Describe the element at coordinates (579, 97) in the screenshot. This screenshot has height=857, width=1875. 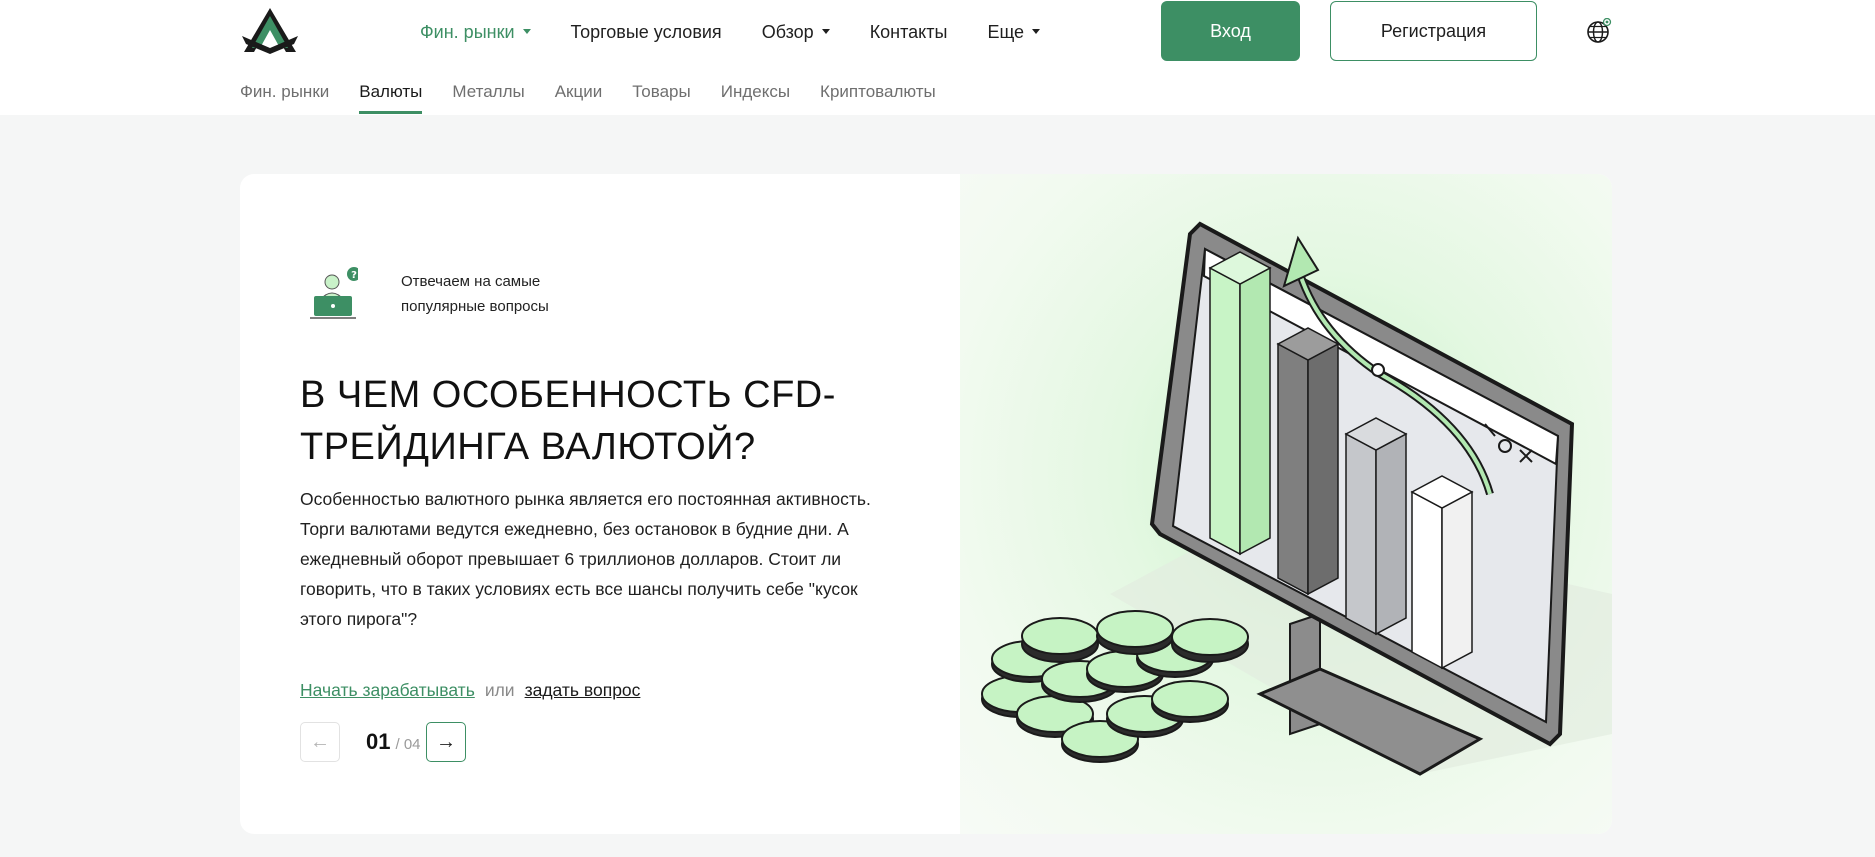
I see `subnav-stocks: Акции` at that location.